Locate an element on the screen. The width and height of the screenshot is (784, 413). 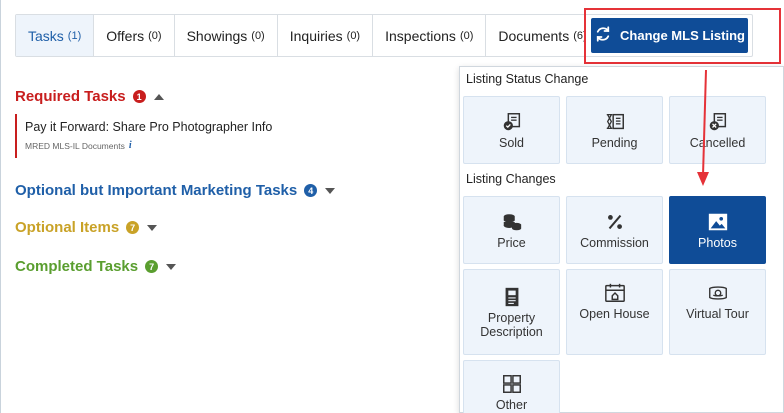
tab-showings: Showings (0) is located at coordinates (226, 35).